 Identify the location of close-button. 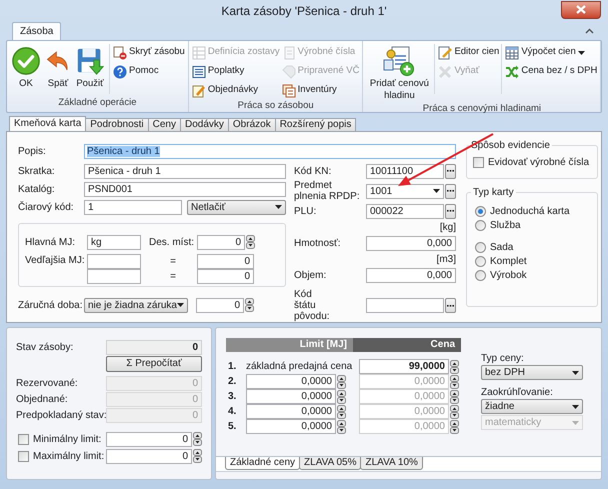
(581, 9).